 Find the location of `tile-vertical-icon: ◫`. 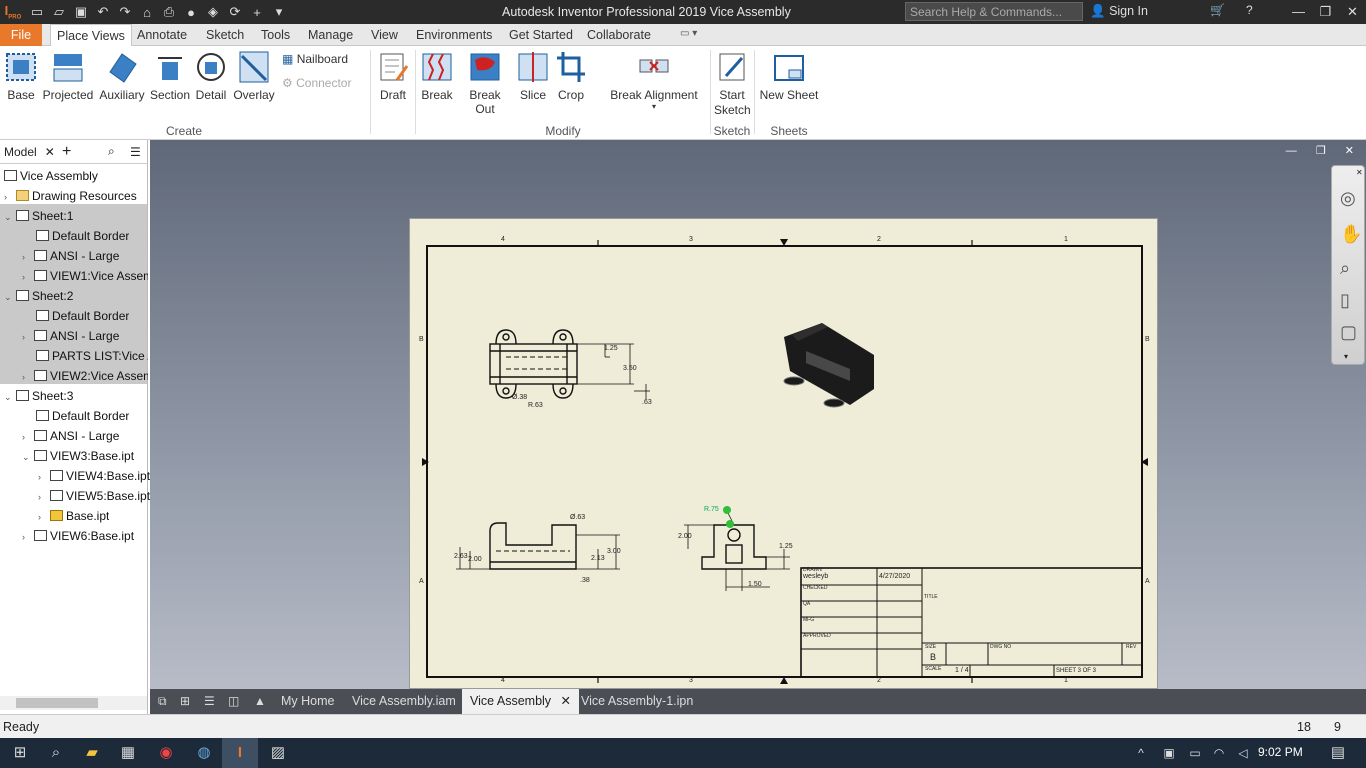

tile-vertical-icon: ◫ is located at coordinates (233, 701).